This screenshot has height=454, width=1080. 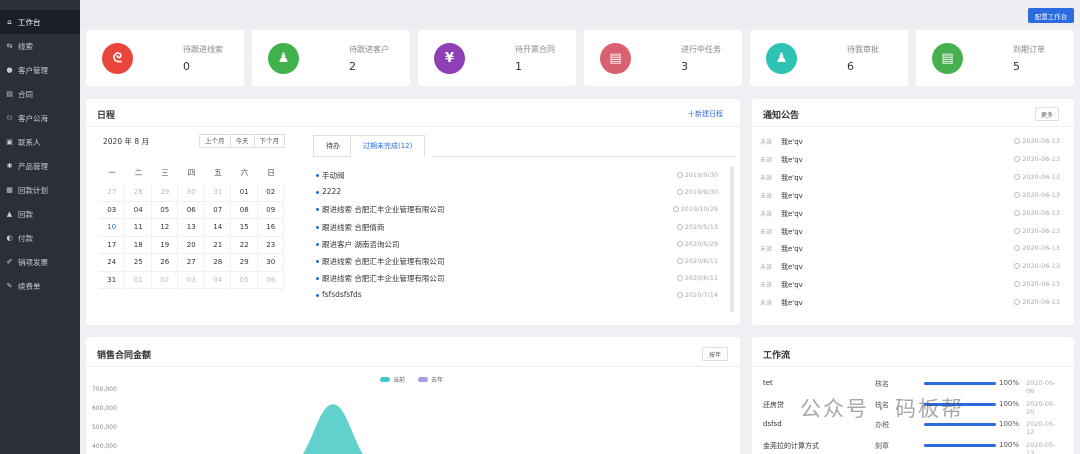 What do you see at coordinates (112, 172) in the screenshot?
I see `weekday-label: 一` at bounding box center [112, 172].